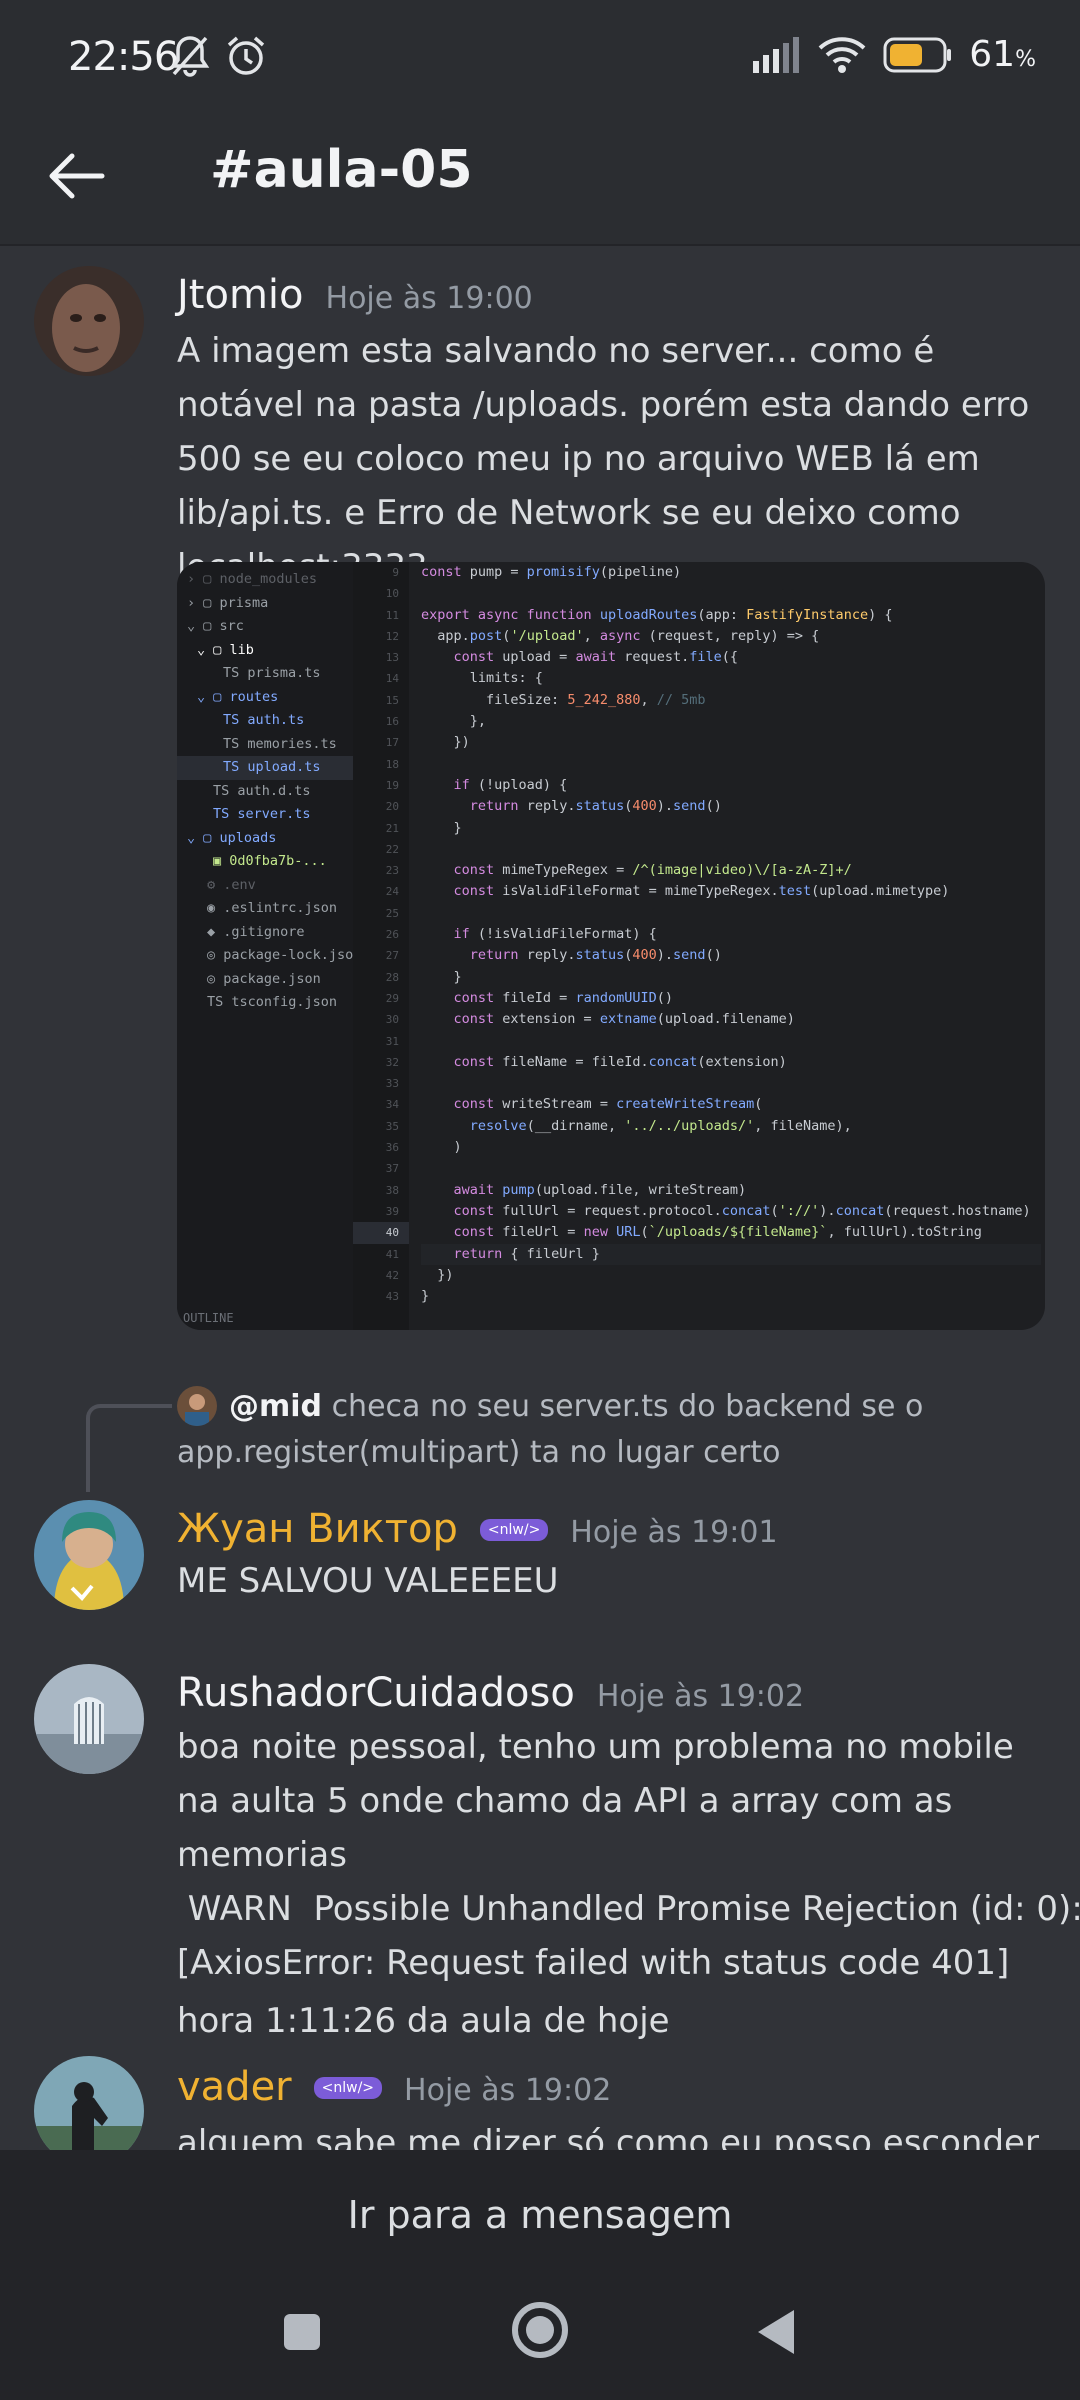 The image size is (1080, 2400). Describe the element at coordinates (76, 176) in the screenshot. I see `back-arrow-icon` at that location.